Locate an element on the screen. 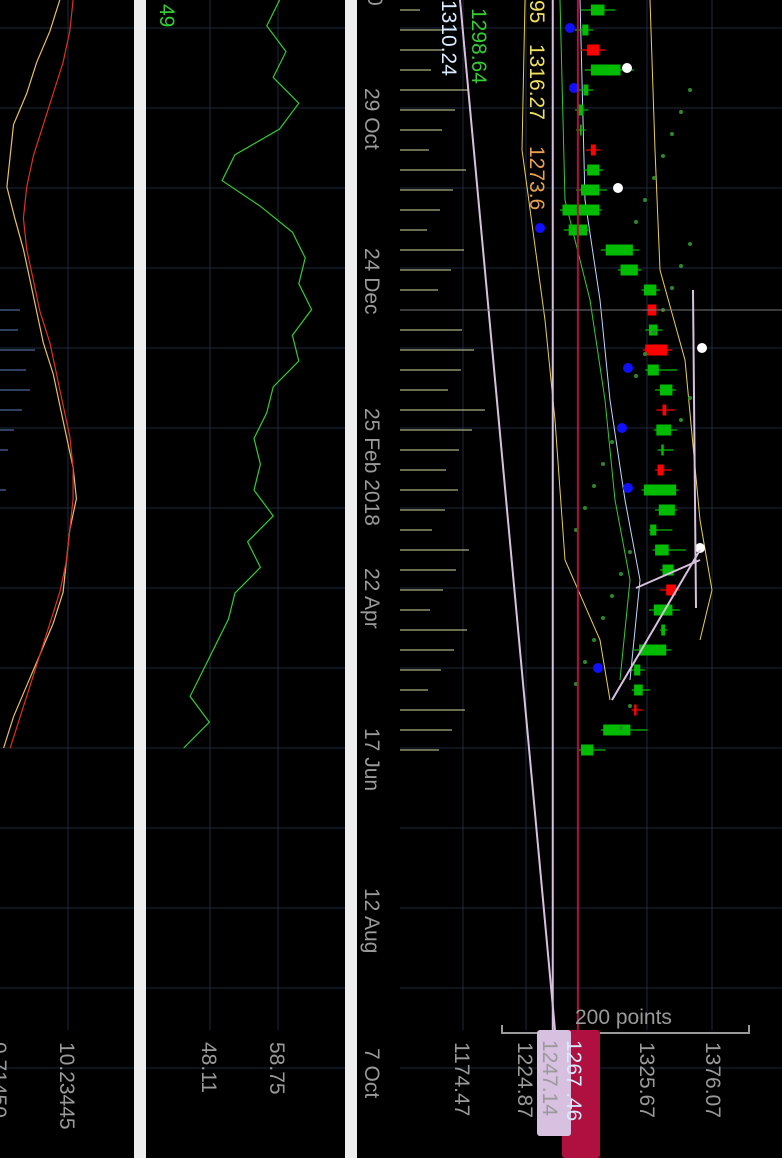 This screenshot has width=782, height=1158. indicator-value-label: 1316.27 is located at coordinates (536, 82).